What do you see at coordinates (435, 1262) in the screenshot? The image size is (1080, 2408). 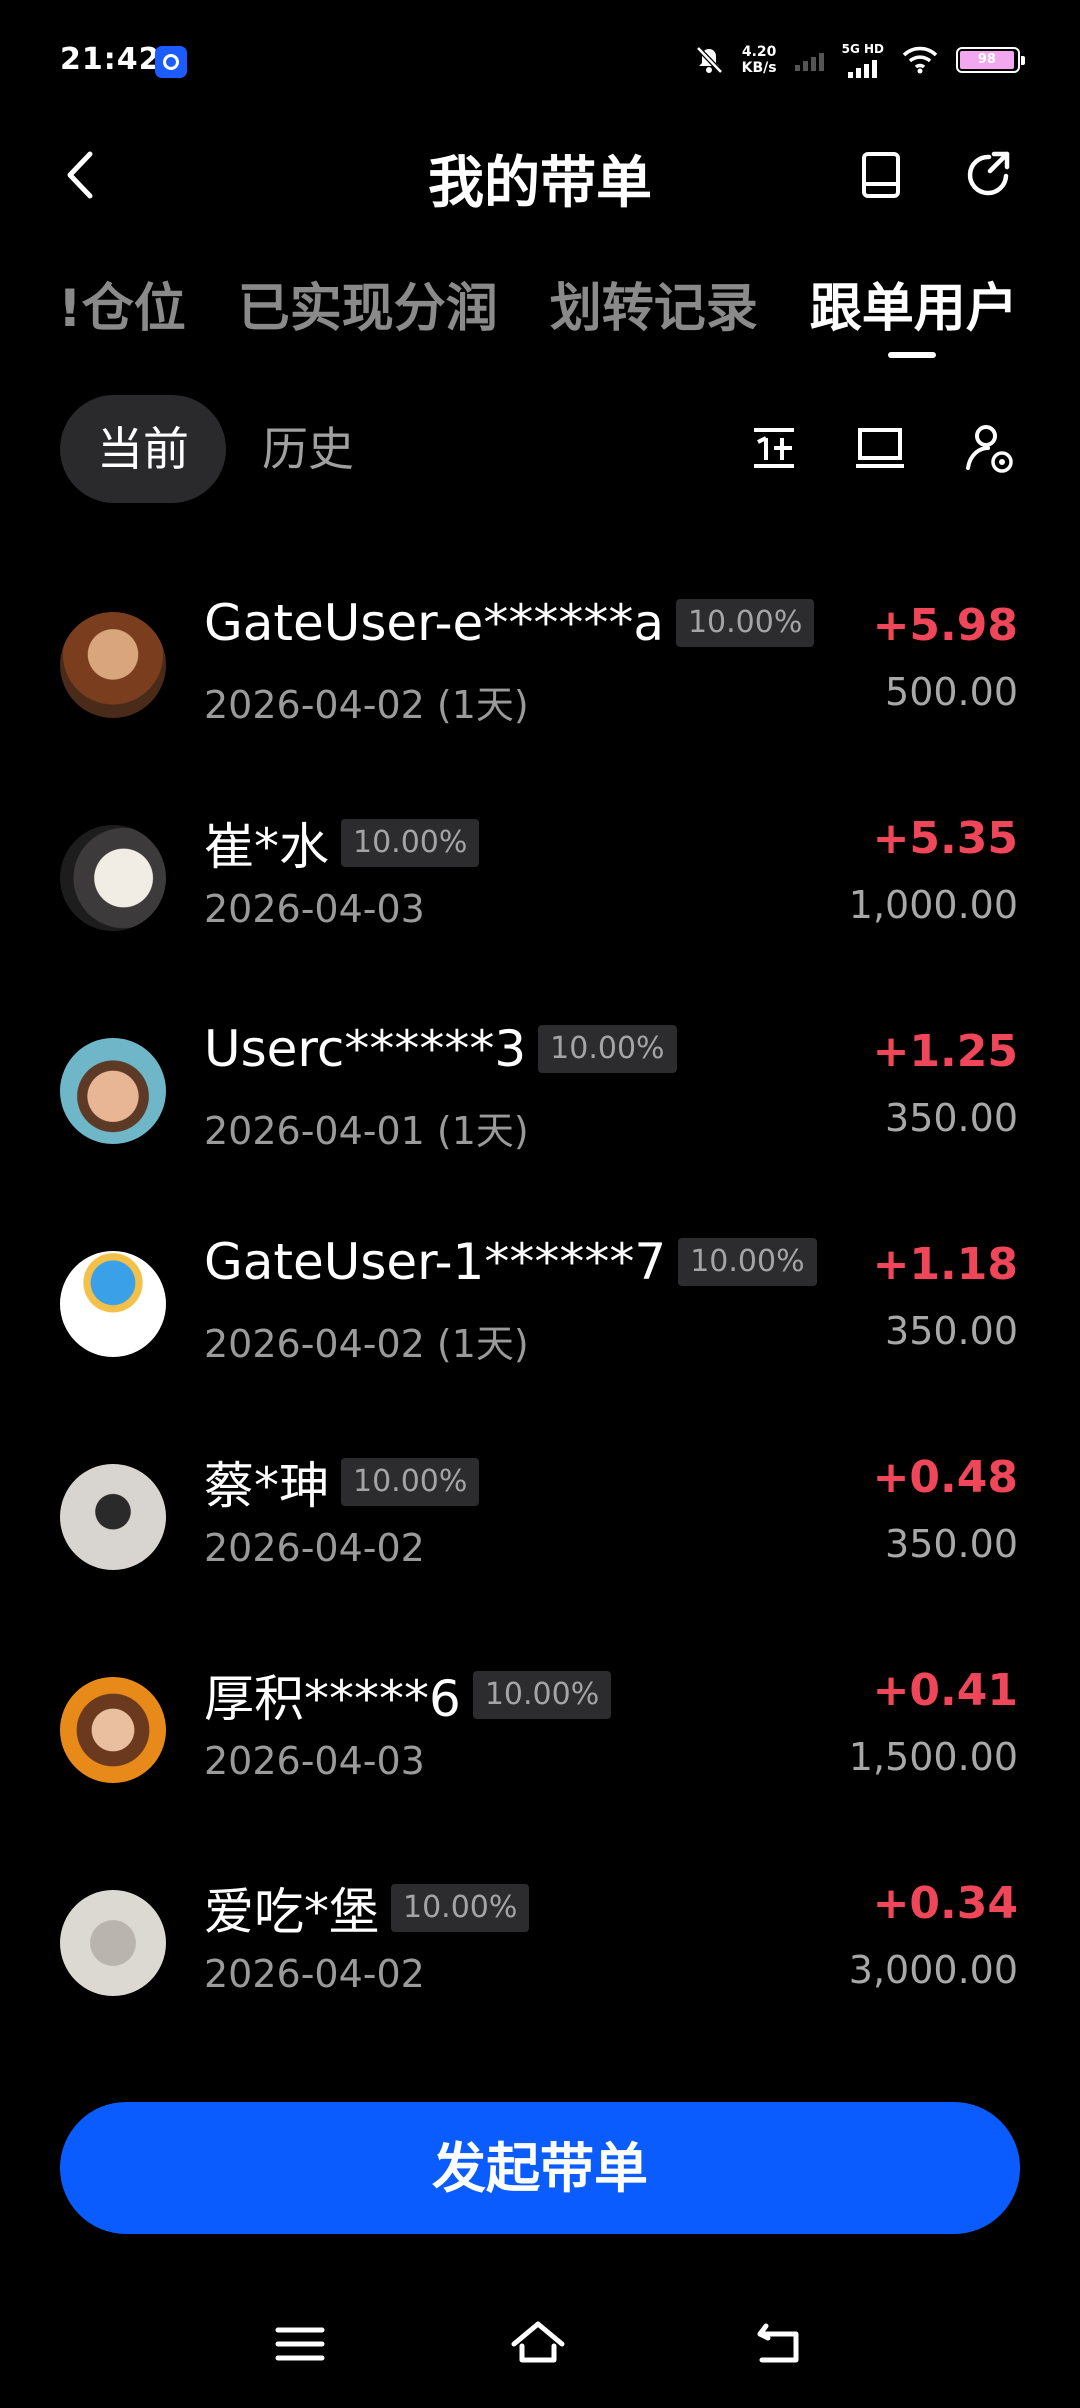 I see `follower-name: GateUser-1******7` at bounding box center [435, 1262].